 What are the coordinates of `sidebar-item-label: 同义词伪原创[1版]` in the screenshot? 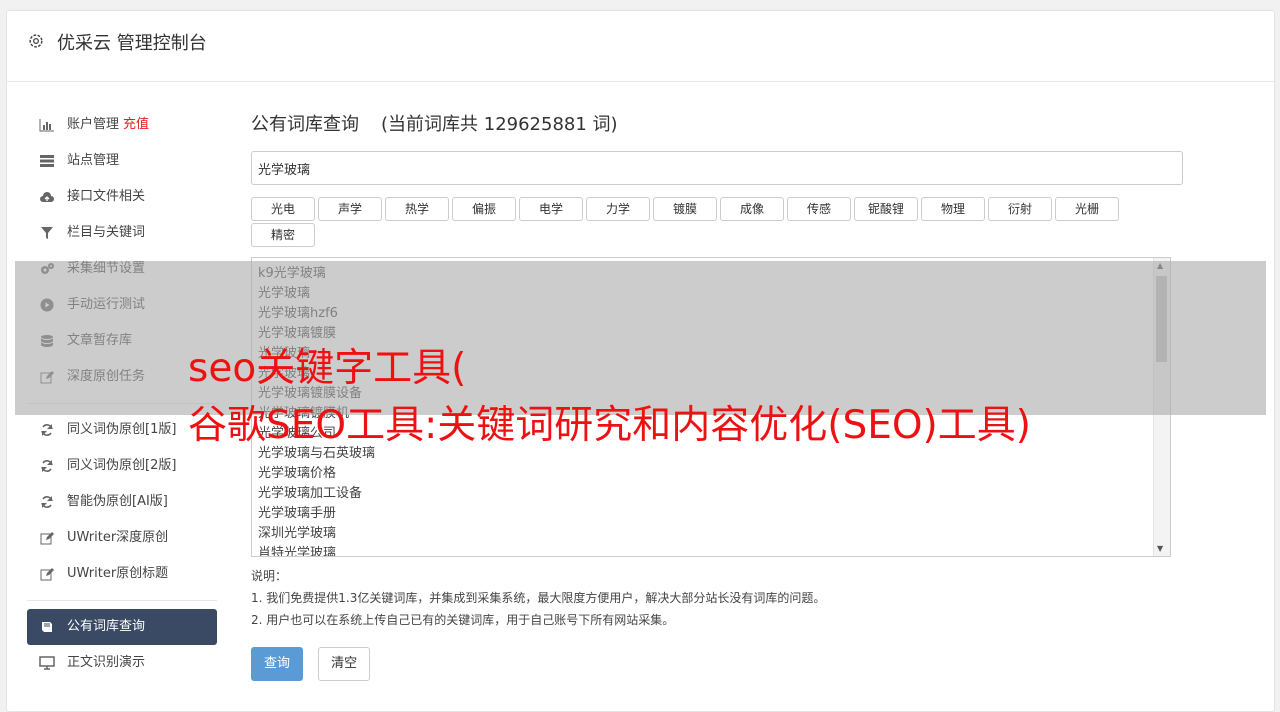 It's located at (122, 429).